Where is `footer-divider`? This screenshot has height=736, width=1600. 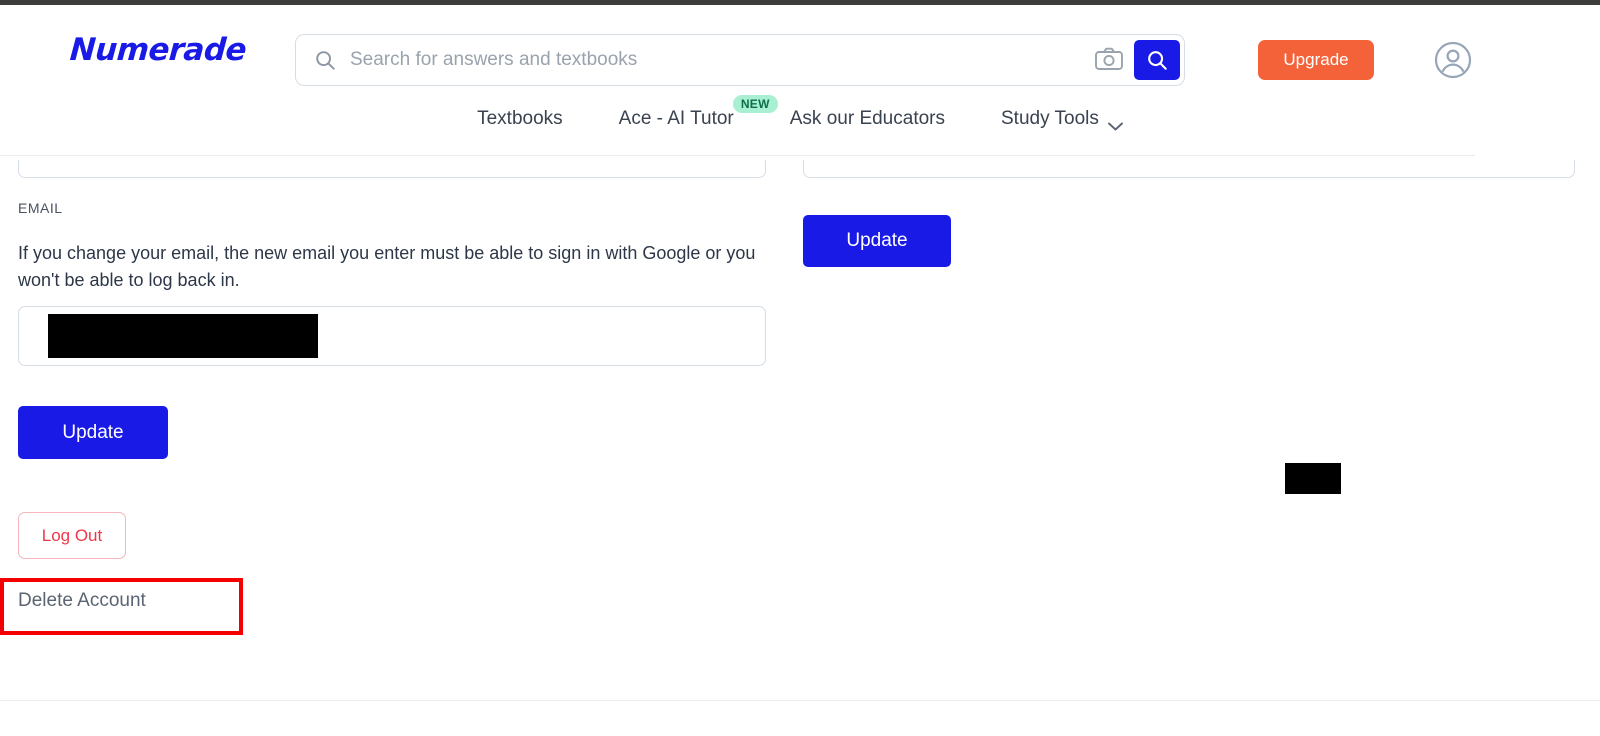 footer-divider is located at coordinates (800, 700).